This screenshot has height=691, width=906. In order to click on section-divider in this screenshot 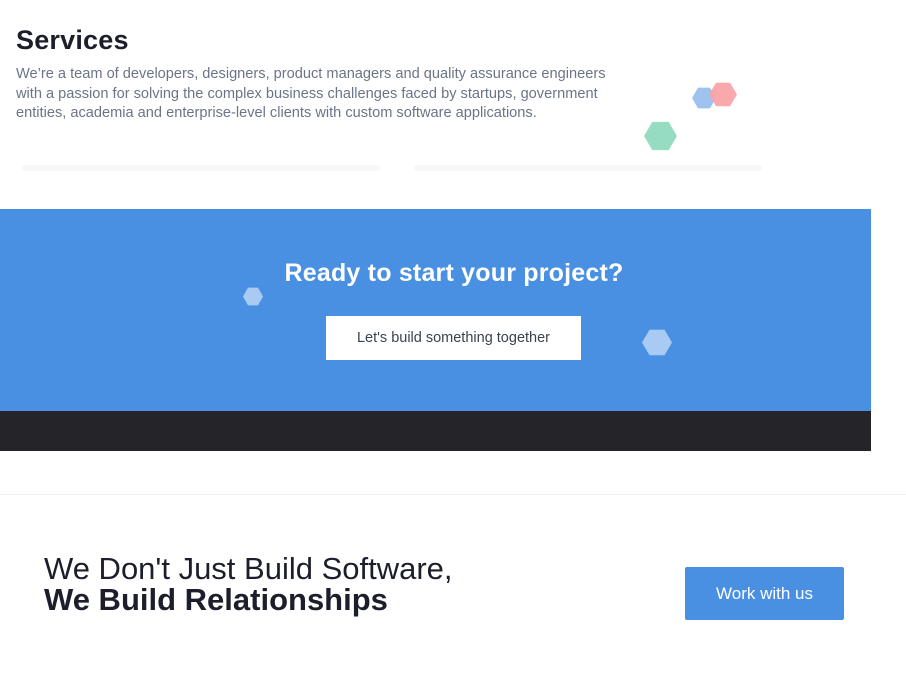, I will do `click(453, 494)`.